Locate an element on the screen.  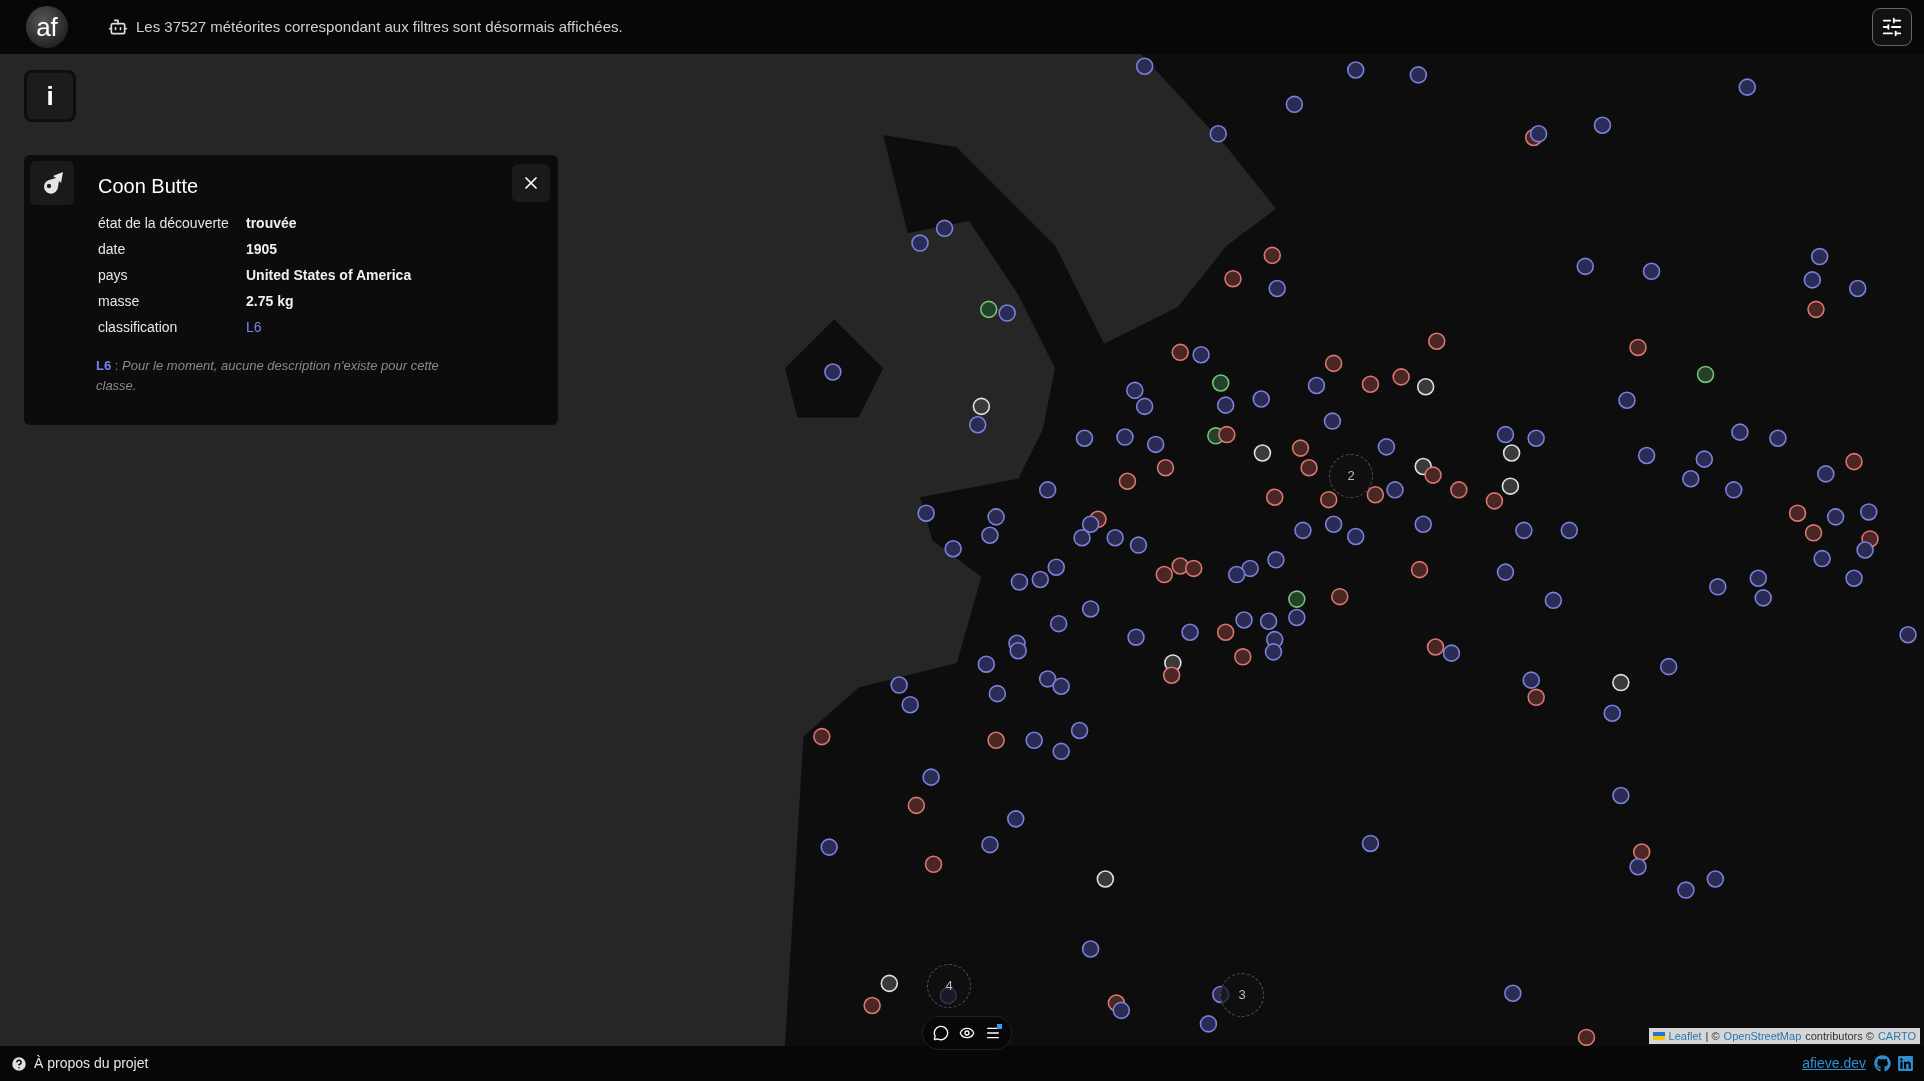
info-button: i is located at coordinates (50, 96).